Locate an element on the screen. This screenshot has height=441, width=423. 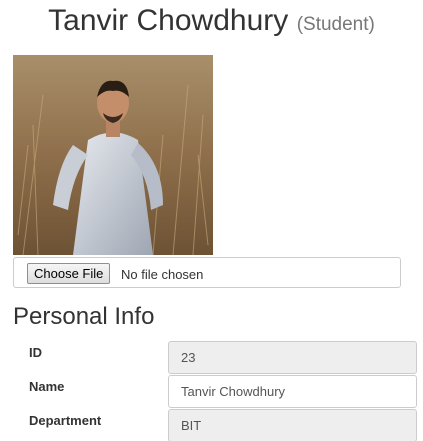
file-upload-field: Choose File No file chosen is located at coordinates (207, 272).